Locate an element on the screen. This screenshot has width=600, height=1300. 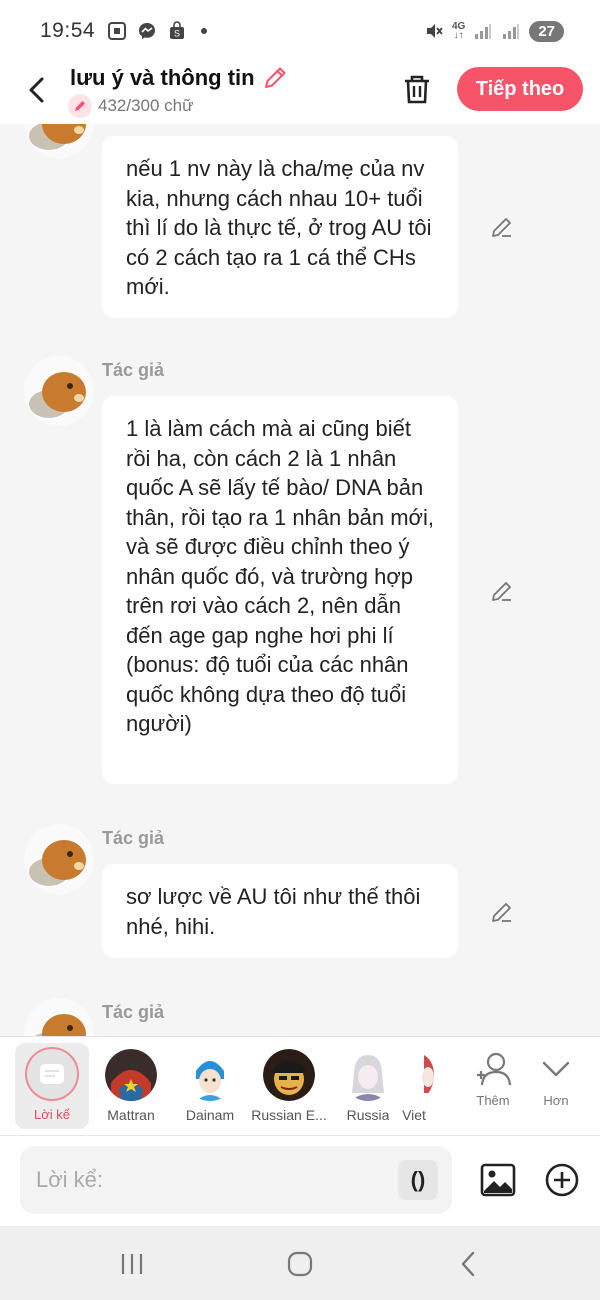
composer-box: () is located at coordinates (236, 1180).